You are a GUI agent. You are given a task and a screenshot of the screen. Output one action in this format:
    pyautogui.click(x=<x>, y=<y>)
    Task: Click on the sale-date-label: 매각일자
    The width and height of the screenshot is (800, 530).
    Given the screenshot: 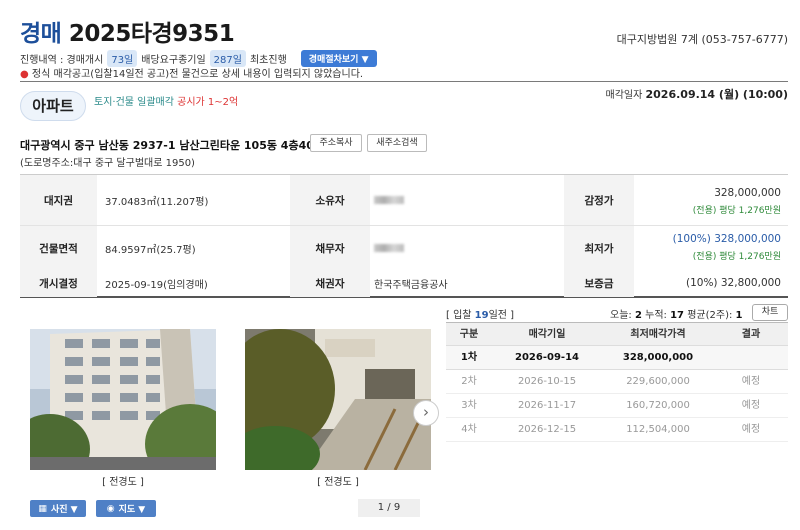 What is the action you would take?
    pyautogui.click(x=624, y=95)
    